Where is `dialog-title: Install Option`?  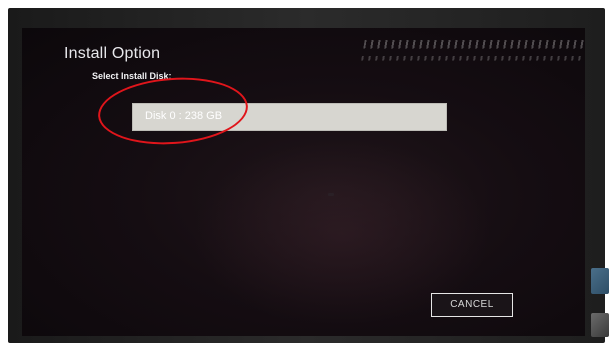 dialog-title: Install Option is located at coordinates (112, 53).